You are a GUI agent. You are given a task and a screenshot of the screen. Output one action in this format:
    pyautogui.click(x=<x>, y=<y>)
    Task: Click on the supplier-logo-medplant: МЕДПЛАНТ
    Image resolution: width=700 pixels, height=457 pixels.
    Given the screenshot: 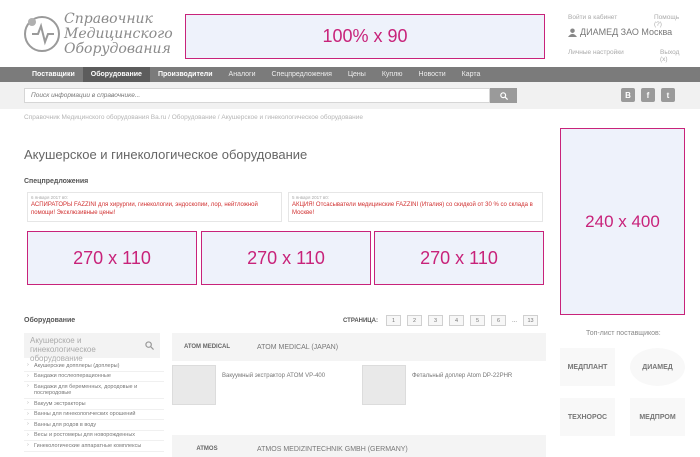 What is the action you would take?
    pyautogui.click(x=587, y=367)
    